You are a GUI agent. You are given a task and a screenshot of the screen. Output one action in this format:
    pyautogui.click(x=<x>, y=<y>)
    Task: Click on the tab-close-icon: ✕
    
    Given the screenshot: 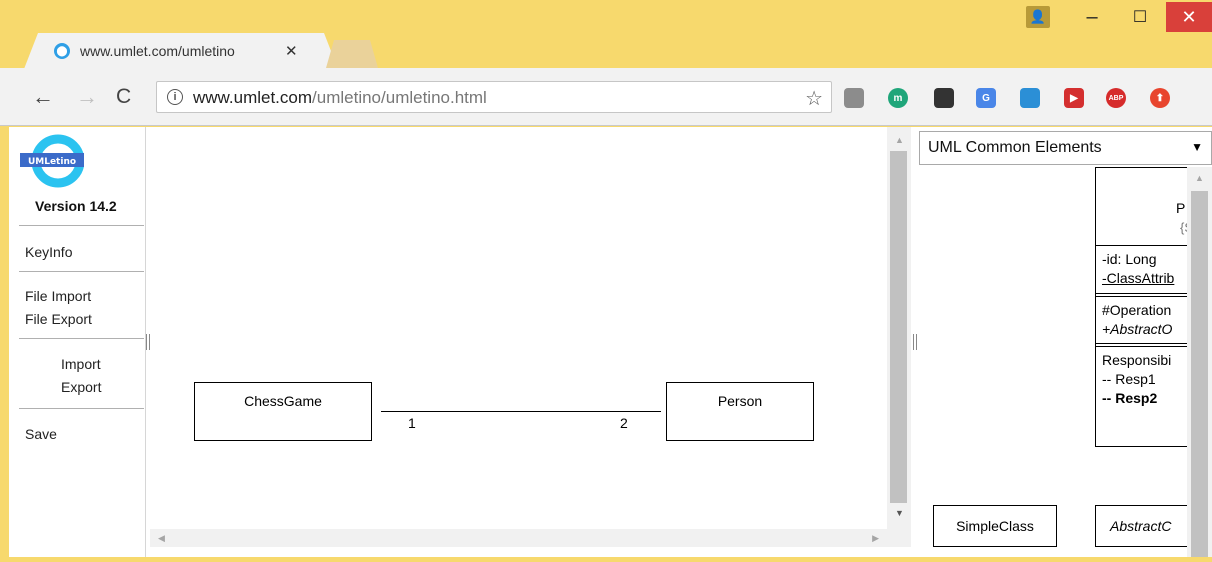 What is the action you would take?
    pyautogui.click(x=291, y=51)
    